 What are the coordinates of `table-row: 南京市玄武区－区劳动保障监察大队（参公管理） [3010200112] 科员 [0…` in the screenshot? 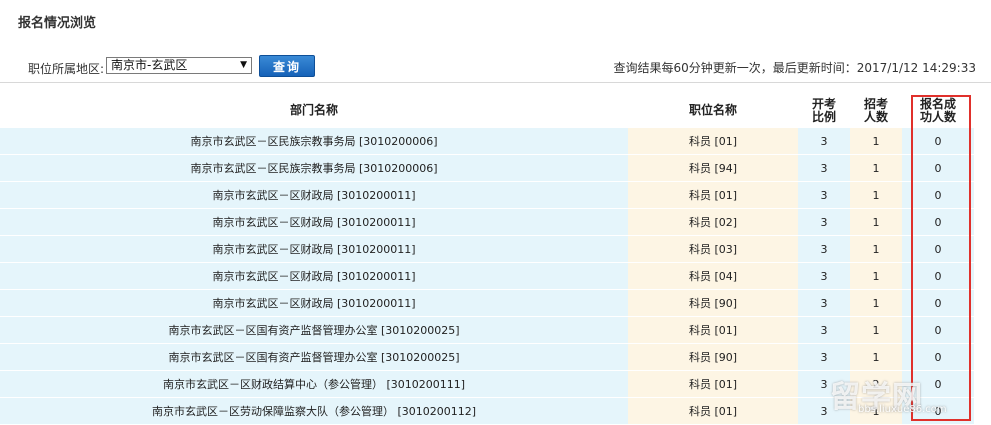 It's located at (495, 411).